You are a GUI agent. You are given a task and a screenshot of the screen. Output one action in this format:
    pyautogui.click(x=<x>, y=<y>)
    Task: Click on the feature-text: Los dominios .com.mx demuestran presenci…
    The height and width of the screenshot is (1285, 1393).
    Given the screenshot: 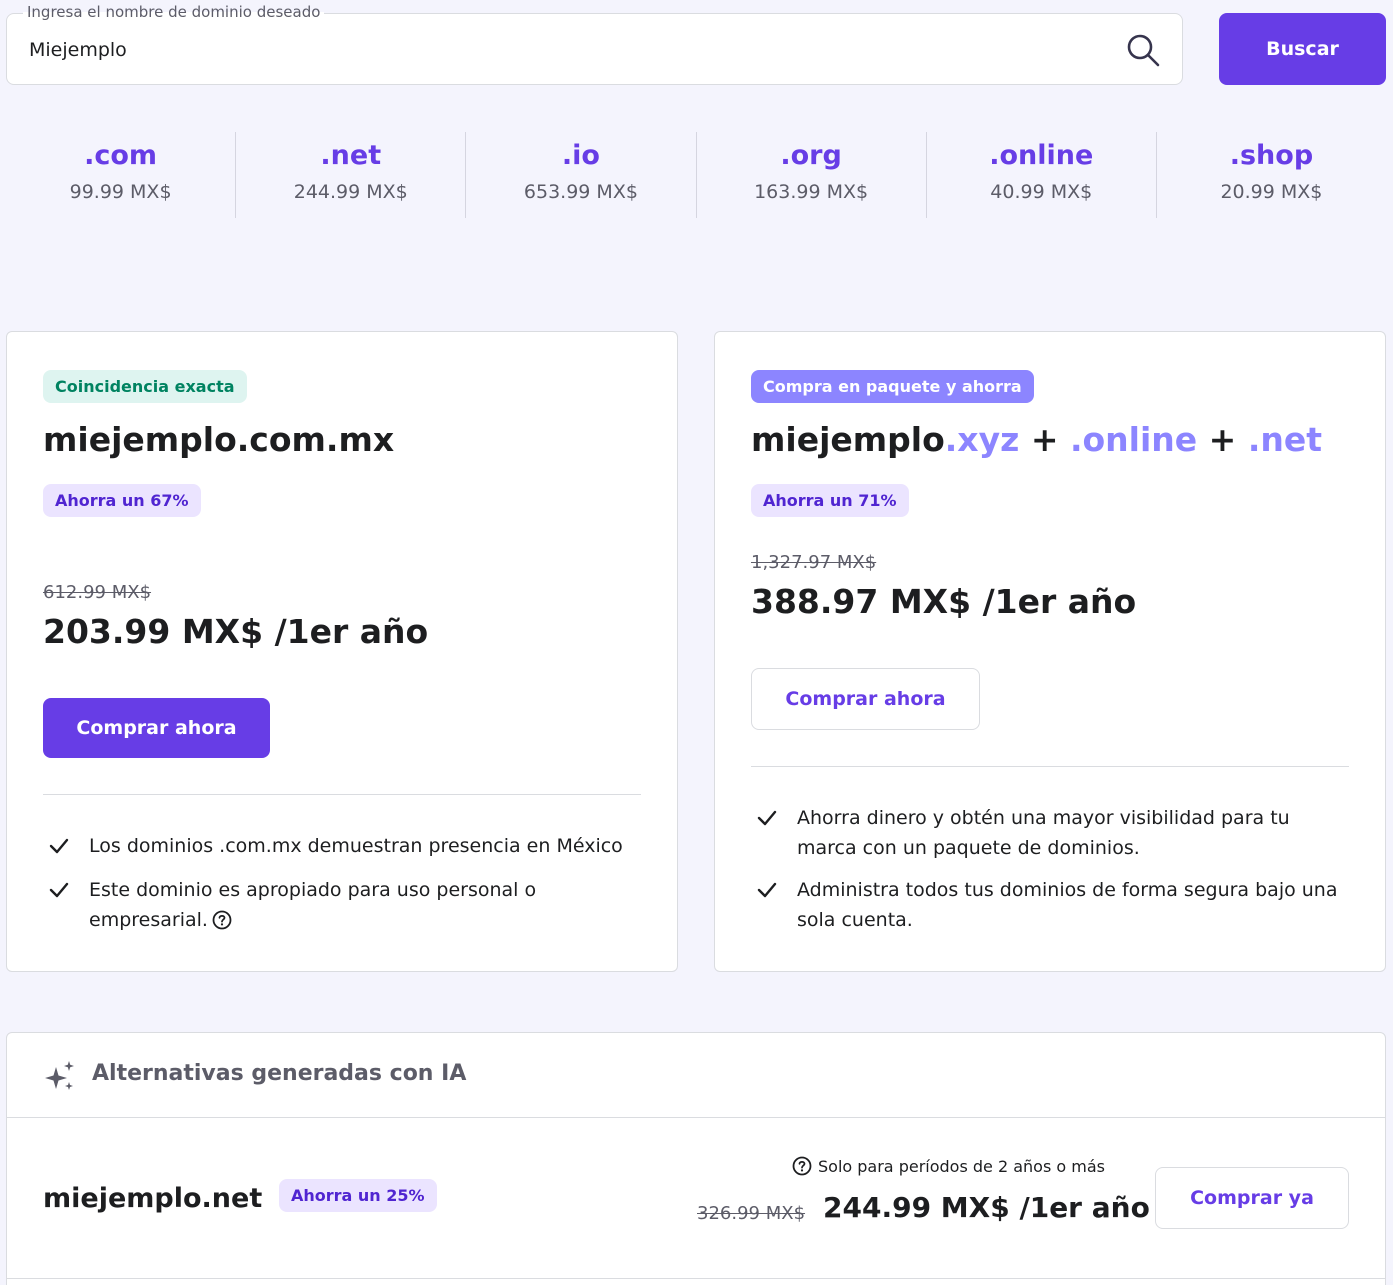 What is the action you would take?
    pyautogui.click(x=356, y=846)
    